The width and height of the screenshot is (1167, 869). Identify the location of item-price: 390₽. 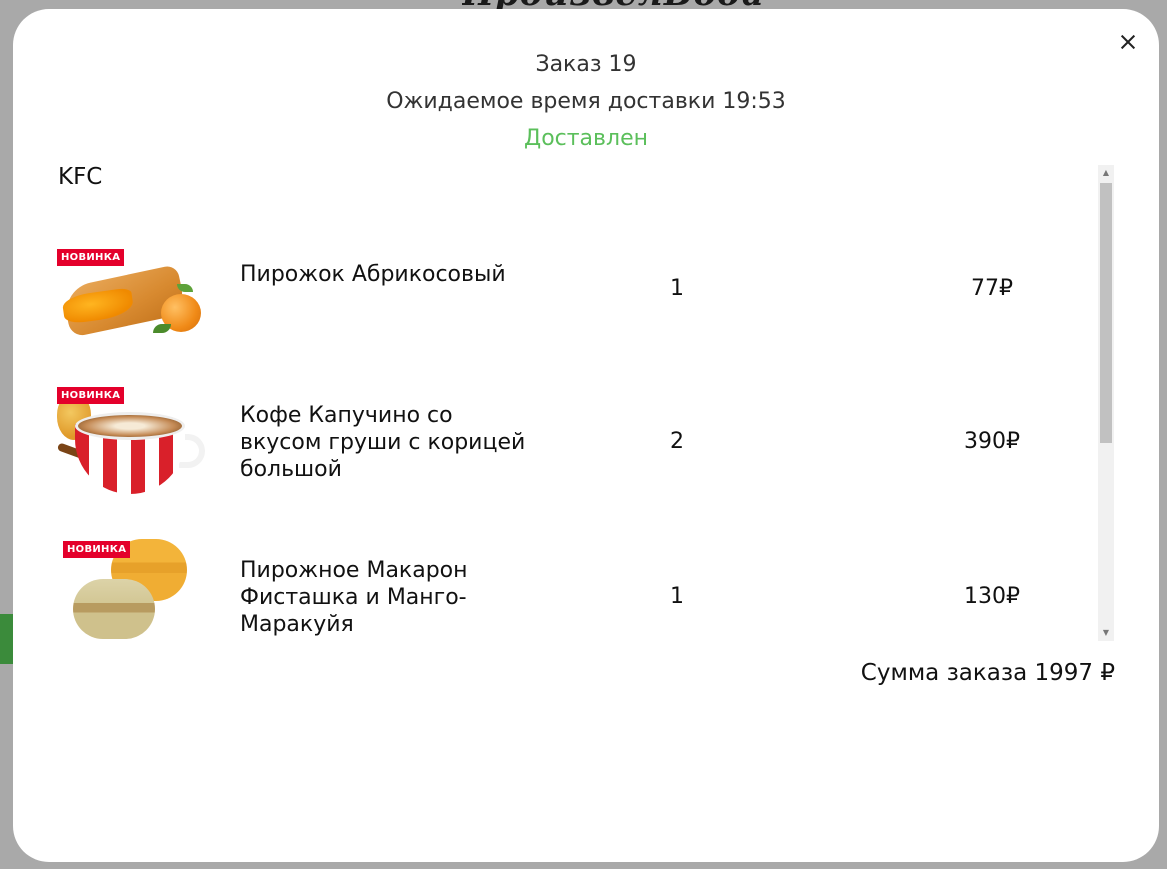
(992, 441).